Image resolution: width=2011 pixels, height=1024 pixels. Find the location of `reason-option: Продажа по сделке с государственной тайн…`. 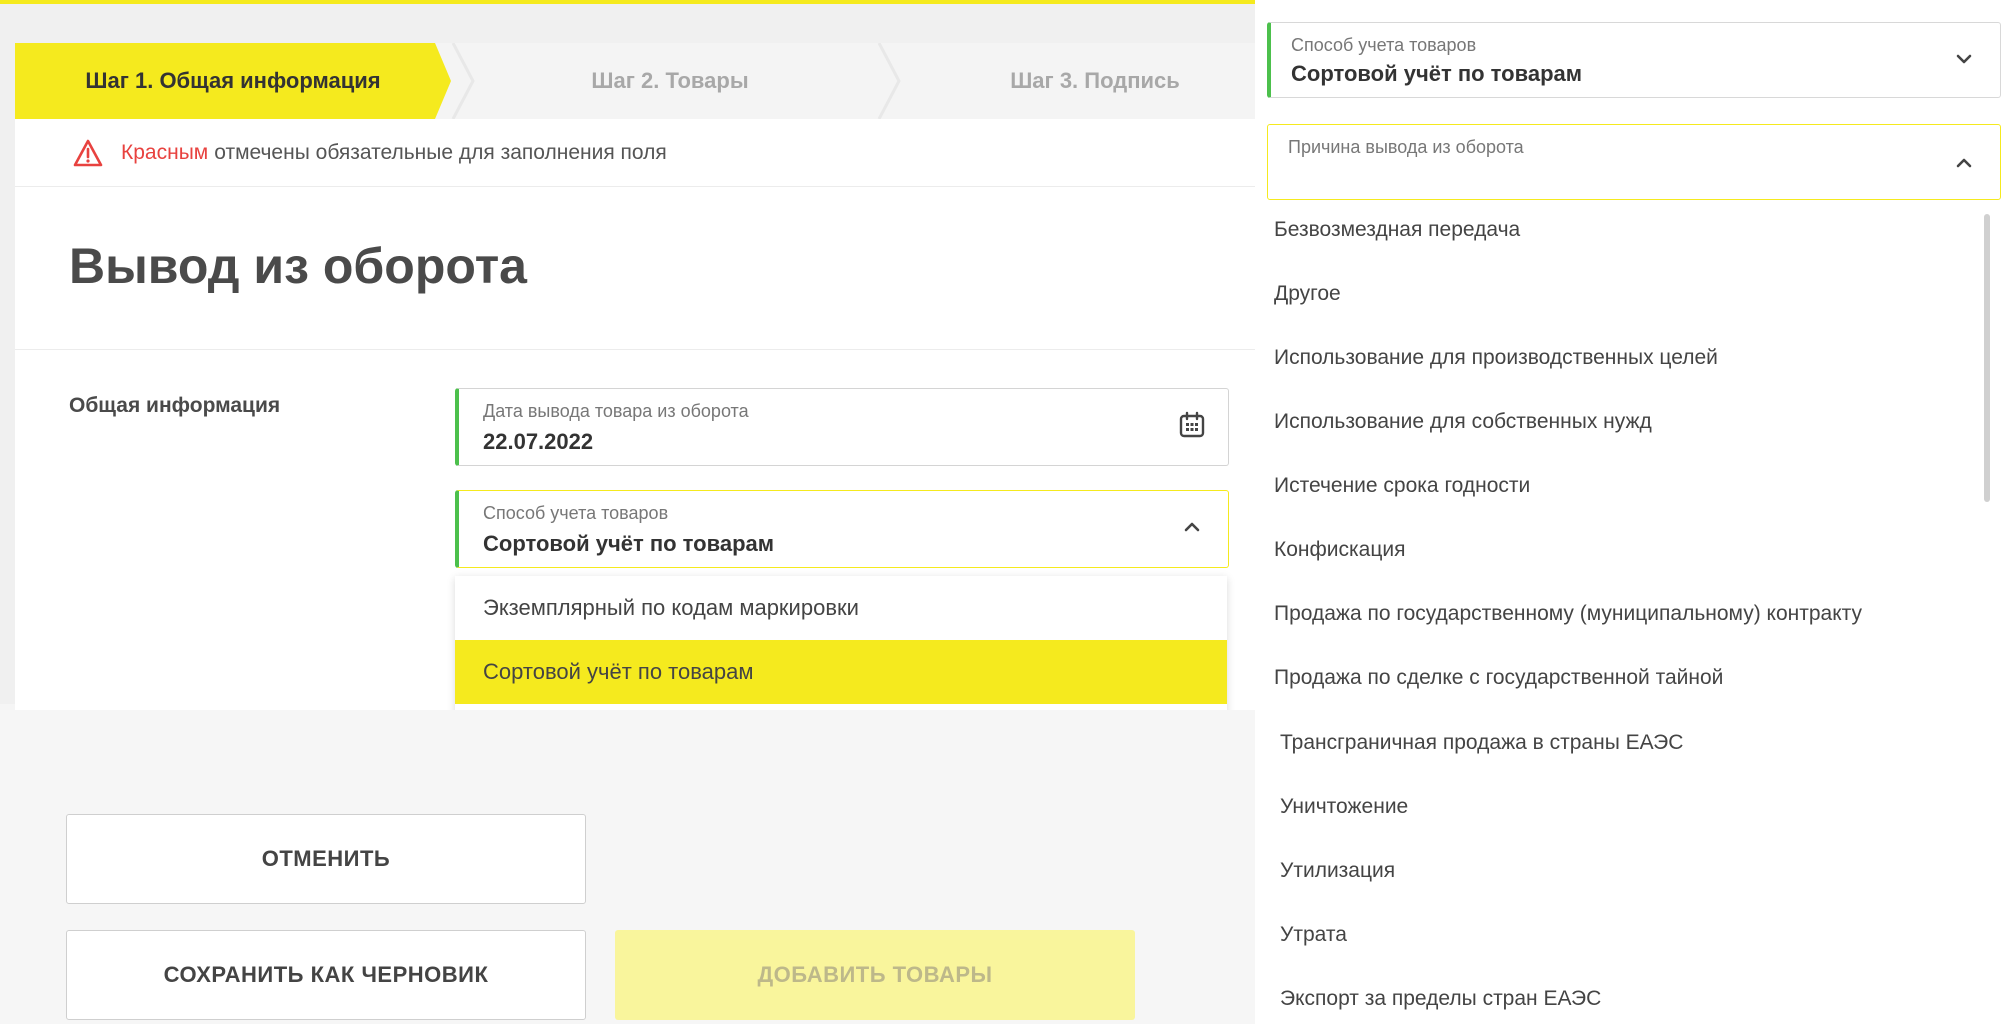

reason-option: Продажа по сделке с государственной тайн… is located at coordinates (1498, 678).